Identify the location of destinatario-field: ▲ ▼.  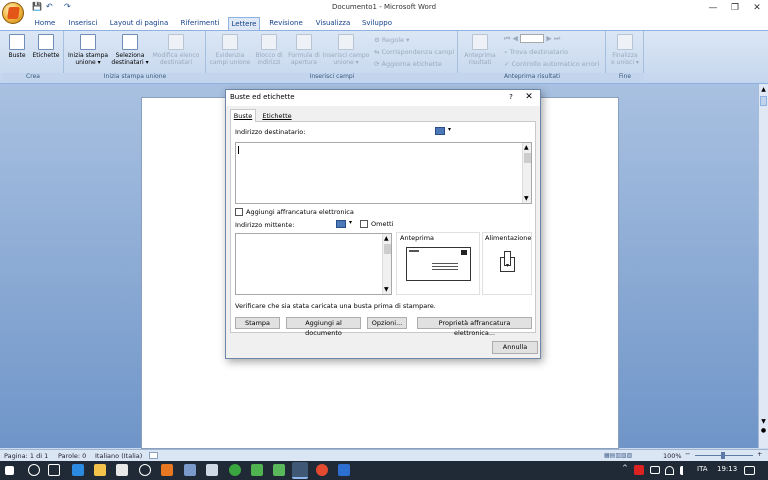
(383, 173).